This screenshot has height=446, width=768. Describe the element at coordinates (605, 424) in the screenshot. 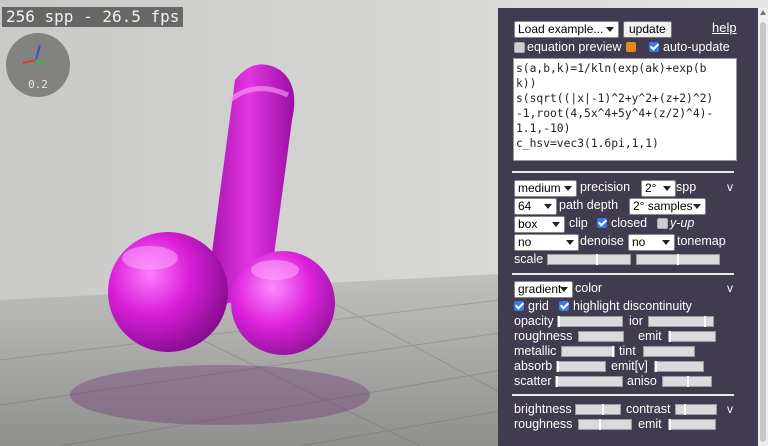

I see `lighting-roughness-slider` at that location.